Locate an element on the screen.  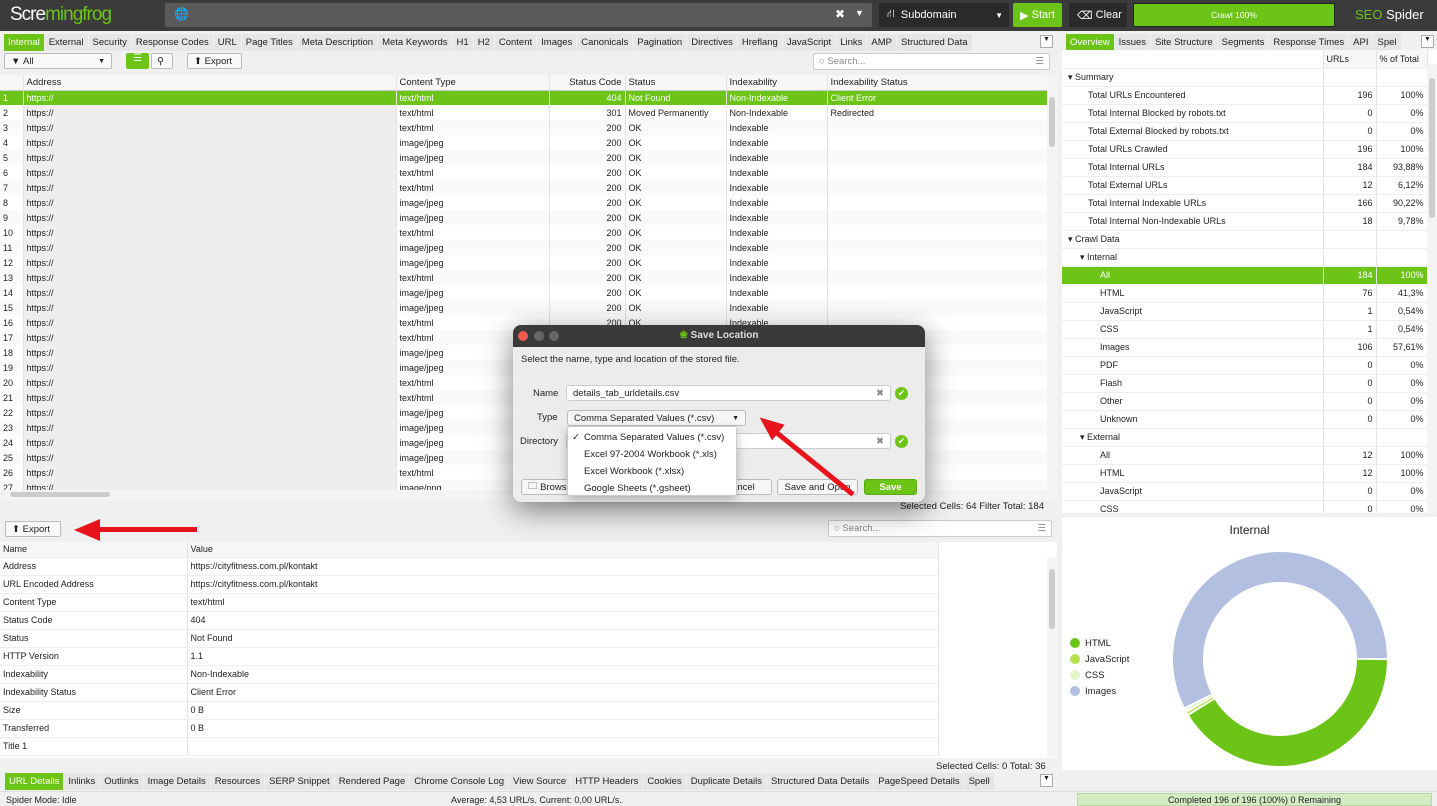
tab-url-details: URL Details is located at coordinates (34, 781).